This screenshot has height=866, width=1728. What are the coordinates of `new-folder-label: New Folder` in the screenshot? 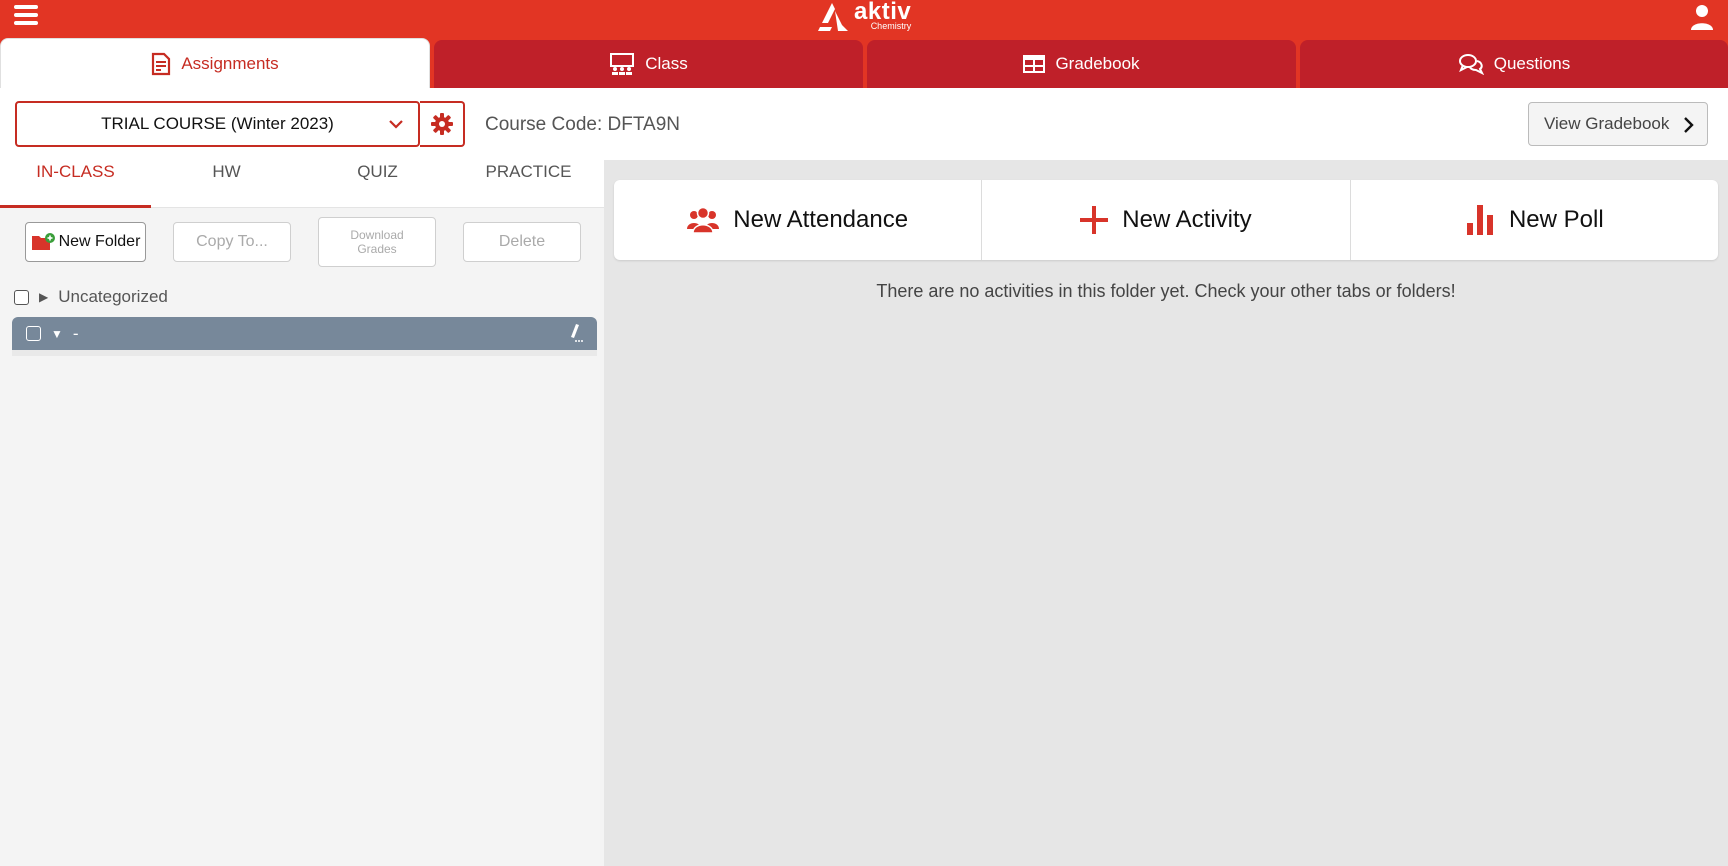 It's located at (99, 241).